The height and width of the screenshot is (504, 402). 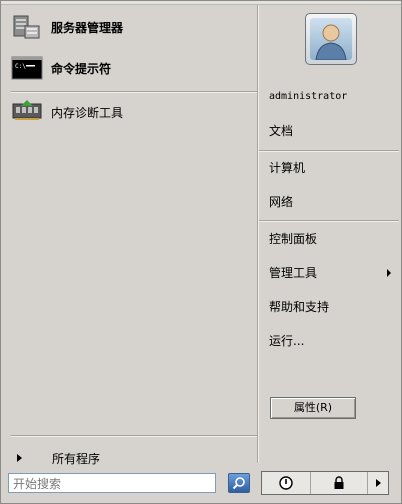 I want to click on search-row, so click(x=130, y=484).